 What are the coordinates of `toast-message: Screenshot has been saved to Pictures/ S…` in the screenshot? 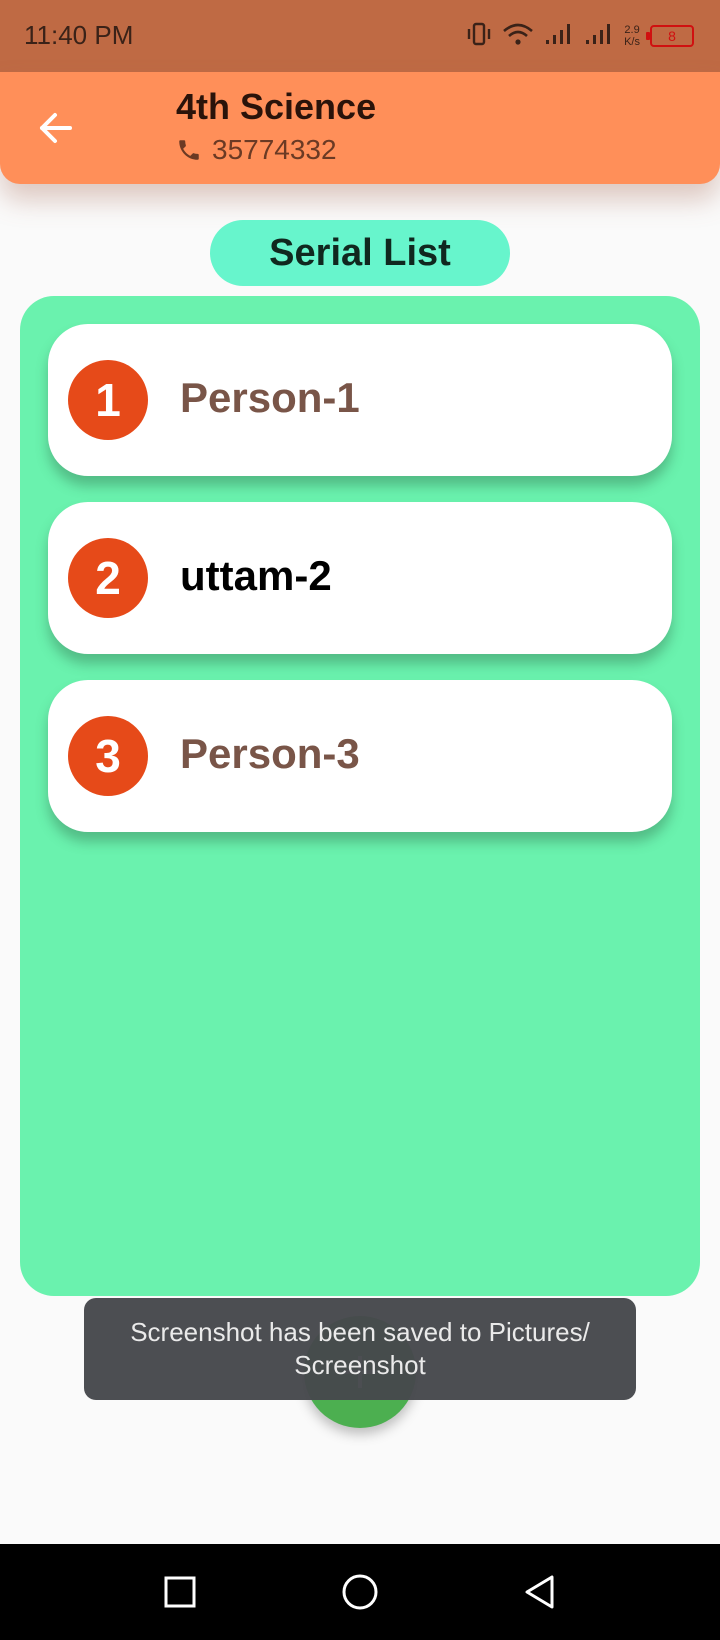 It's located at (360, 1349).